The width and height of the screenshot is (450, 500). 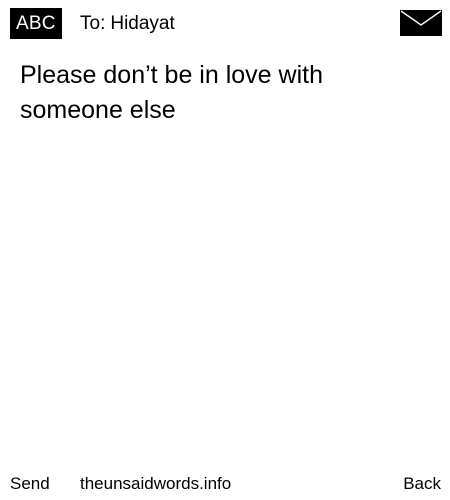 I want to click on input-mode-badge: ABC, so click(x=36, y=23).